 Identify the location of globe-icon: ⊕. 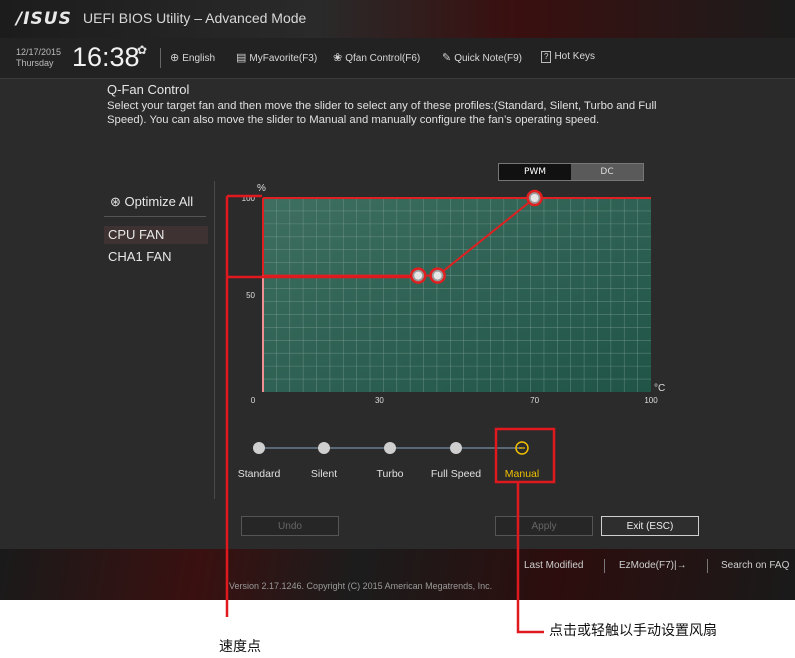
(175, 58).